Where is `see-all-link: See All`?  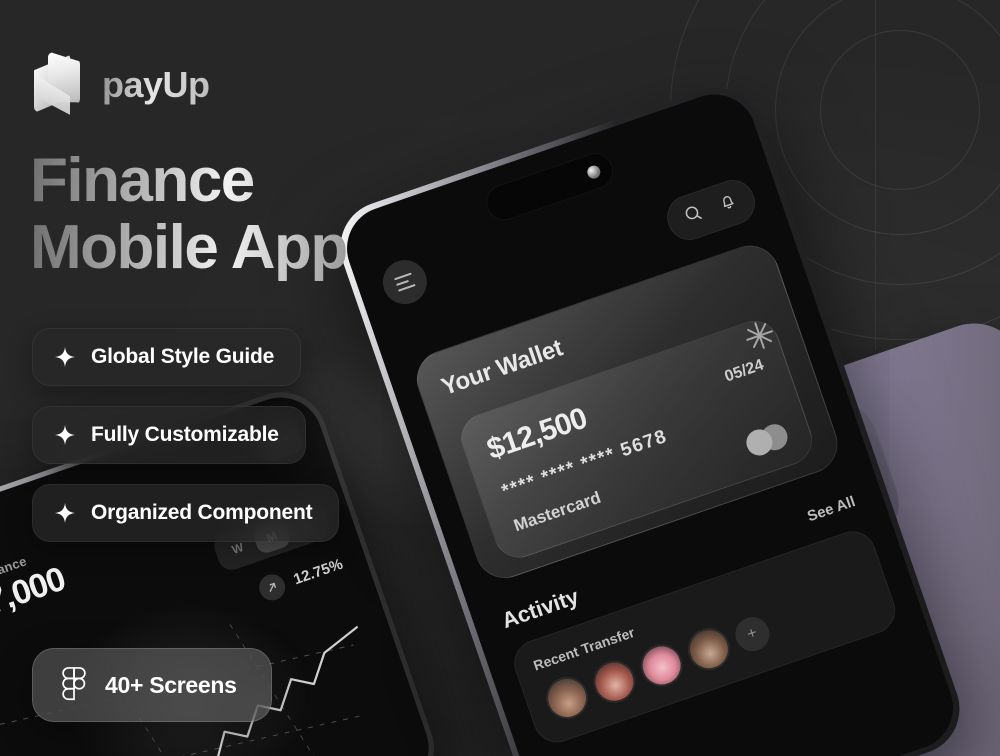
see-all-link: See All is located at coordinates (831, 509).